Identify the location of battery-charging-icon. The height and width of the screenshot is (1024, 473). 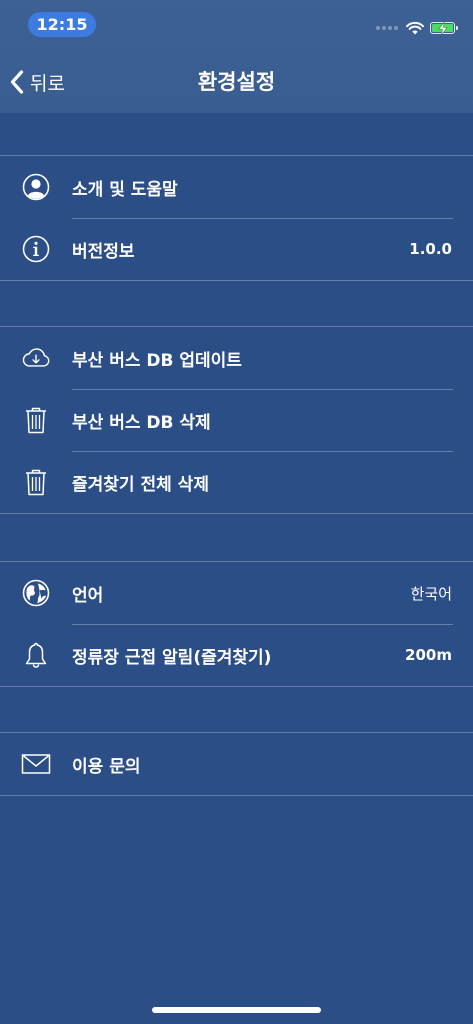
(444, 28).